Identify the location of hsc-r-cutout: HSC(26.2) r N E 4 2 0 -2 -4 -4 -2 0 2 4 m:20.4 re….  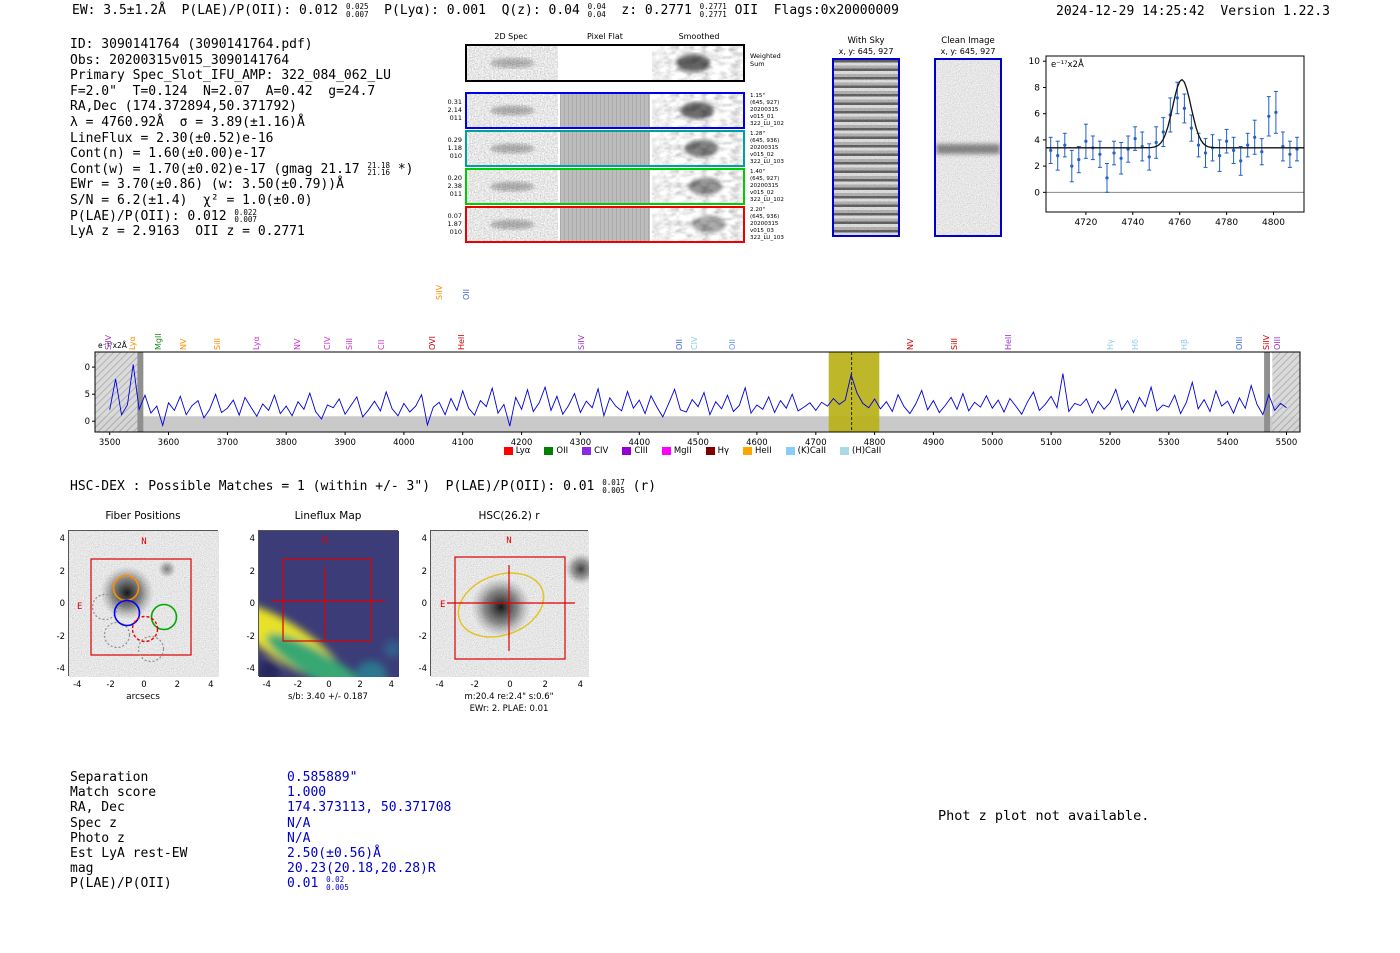
(508, 612).